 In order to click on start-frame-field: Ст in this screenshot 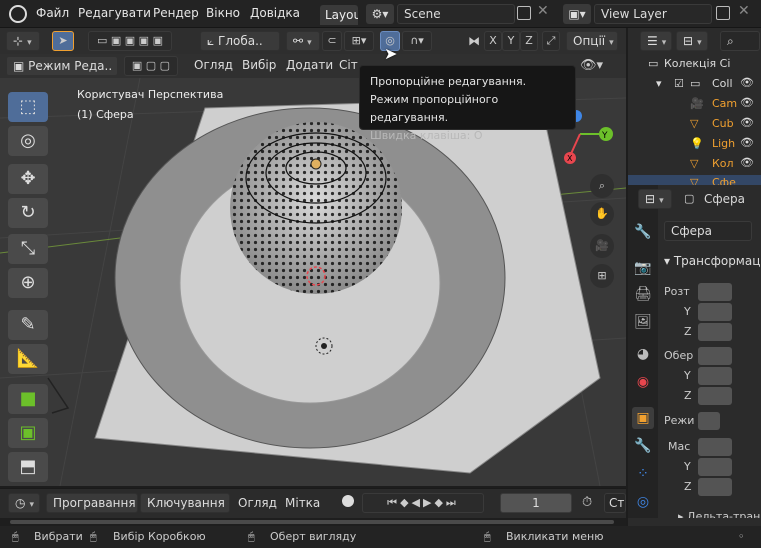, I will do `click(615, 503)`.